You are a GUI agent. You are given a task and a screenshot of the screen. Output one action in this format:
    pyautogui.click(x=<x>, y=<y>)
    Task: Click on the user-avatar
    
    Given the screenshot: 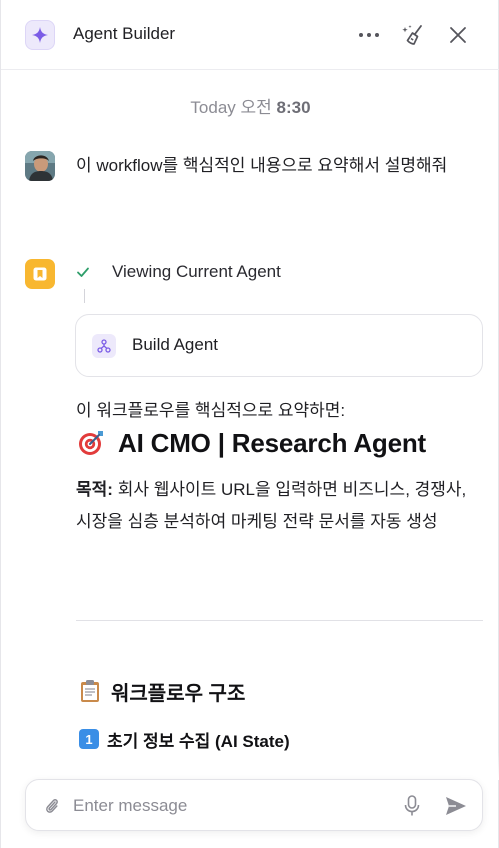 What is the action you would take?
    pyautogui.click(x=40, y=166)
    